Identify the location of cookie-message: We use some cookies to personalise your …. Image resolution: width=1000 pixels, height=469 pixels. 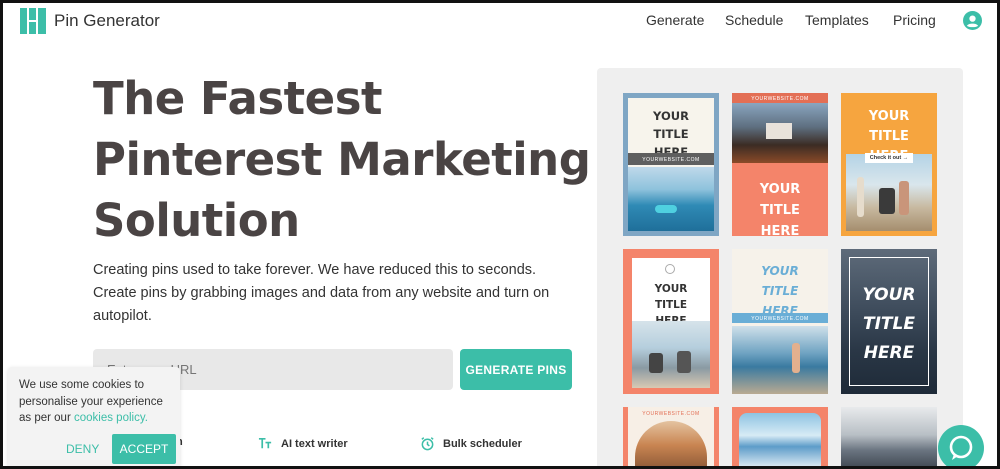
(94, 402).